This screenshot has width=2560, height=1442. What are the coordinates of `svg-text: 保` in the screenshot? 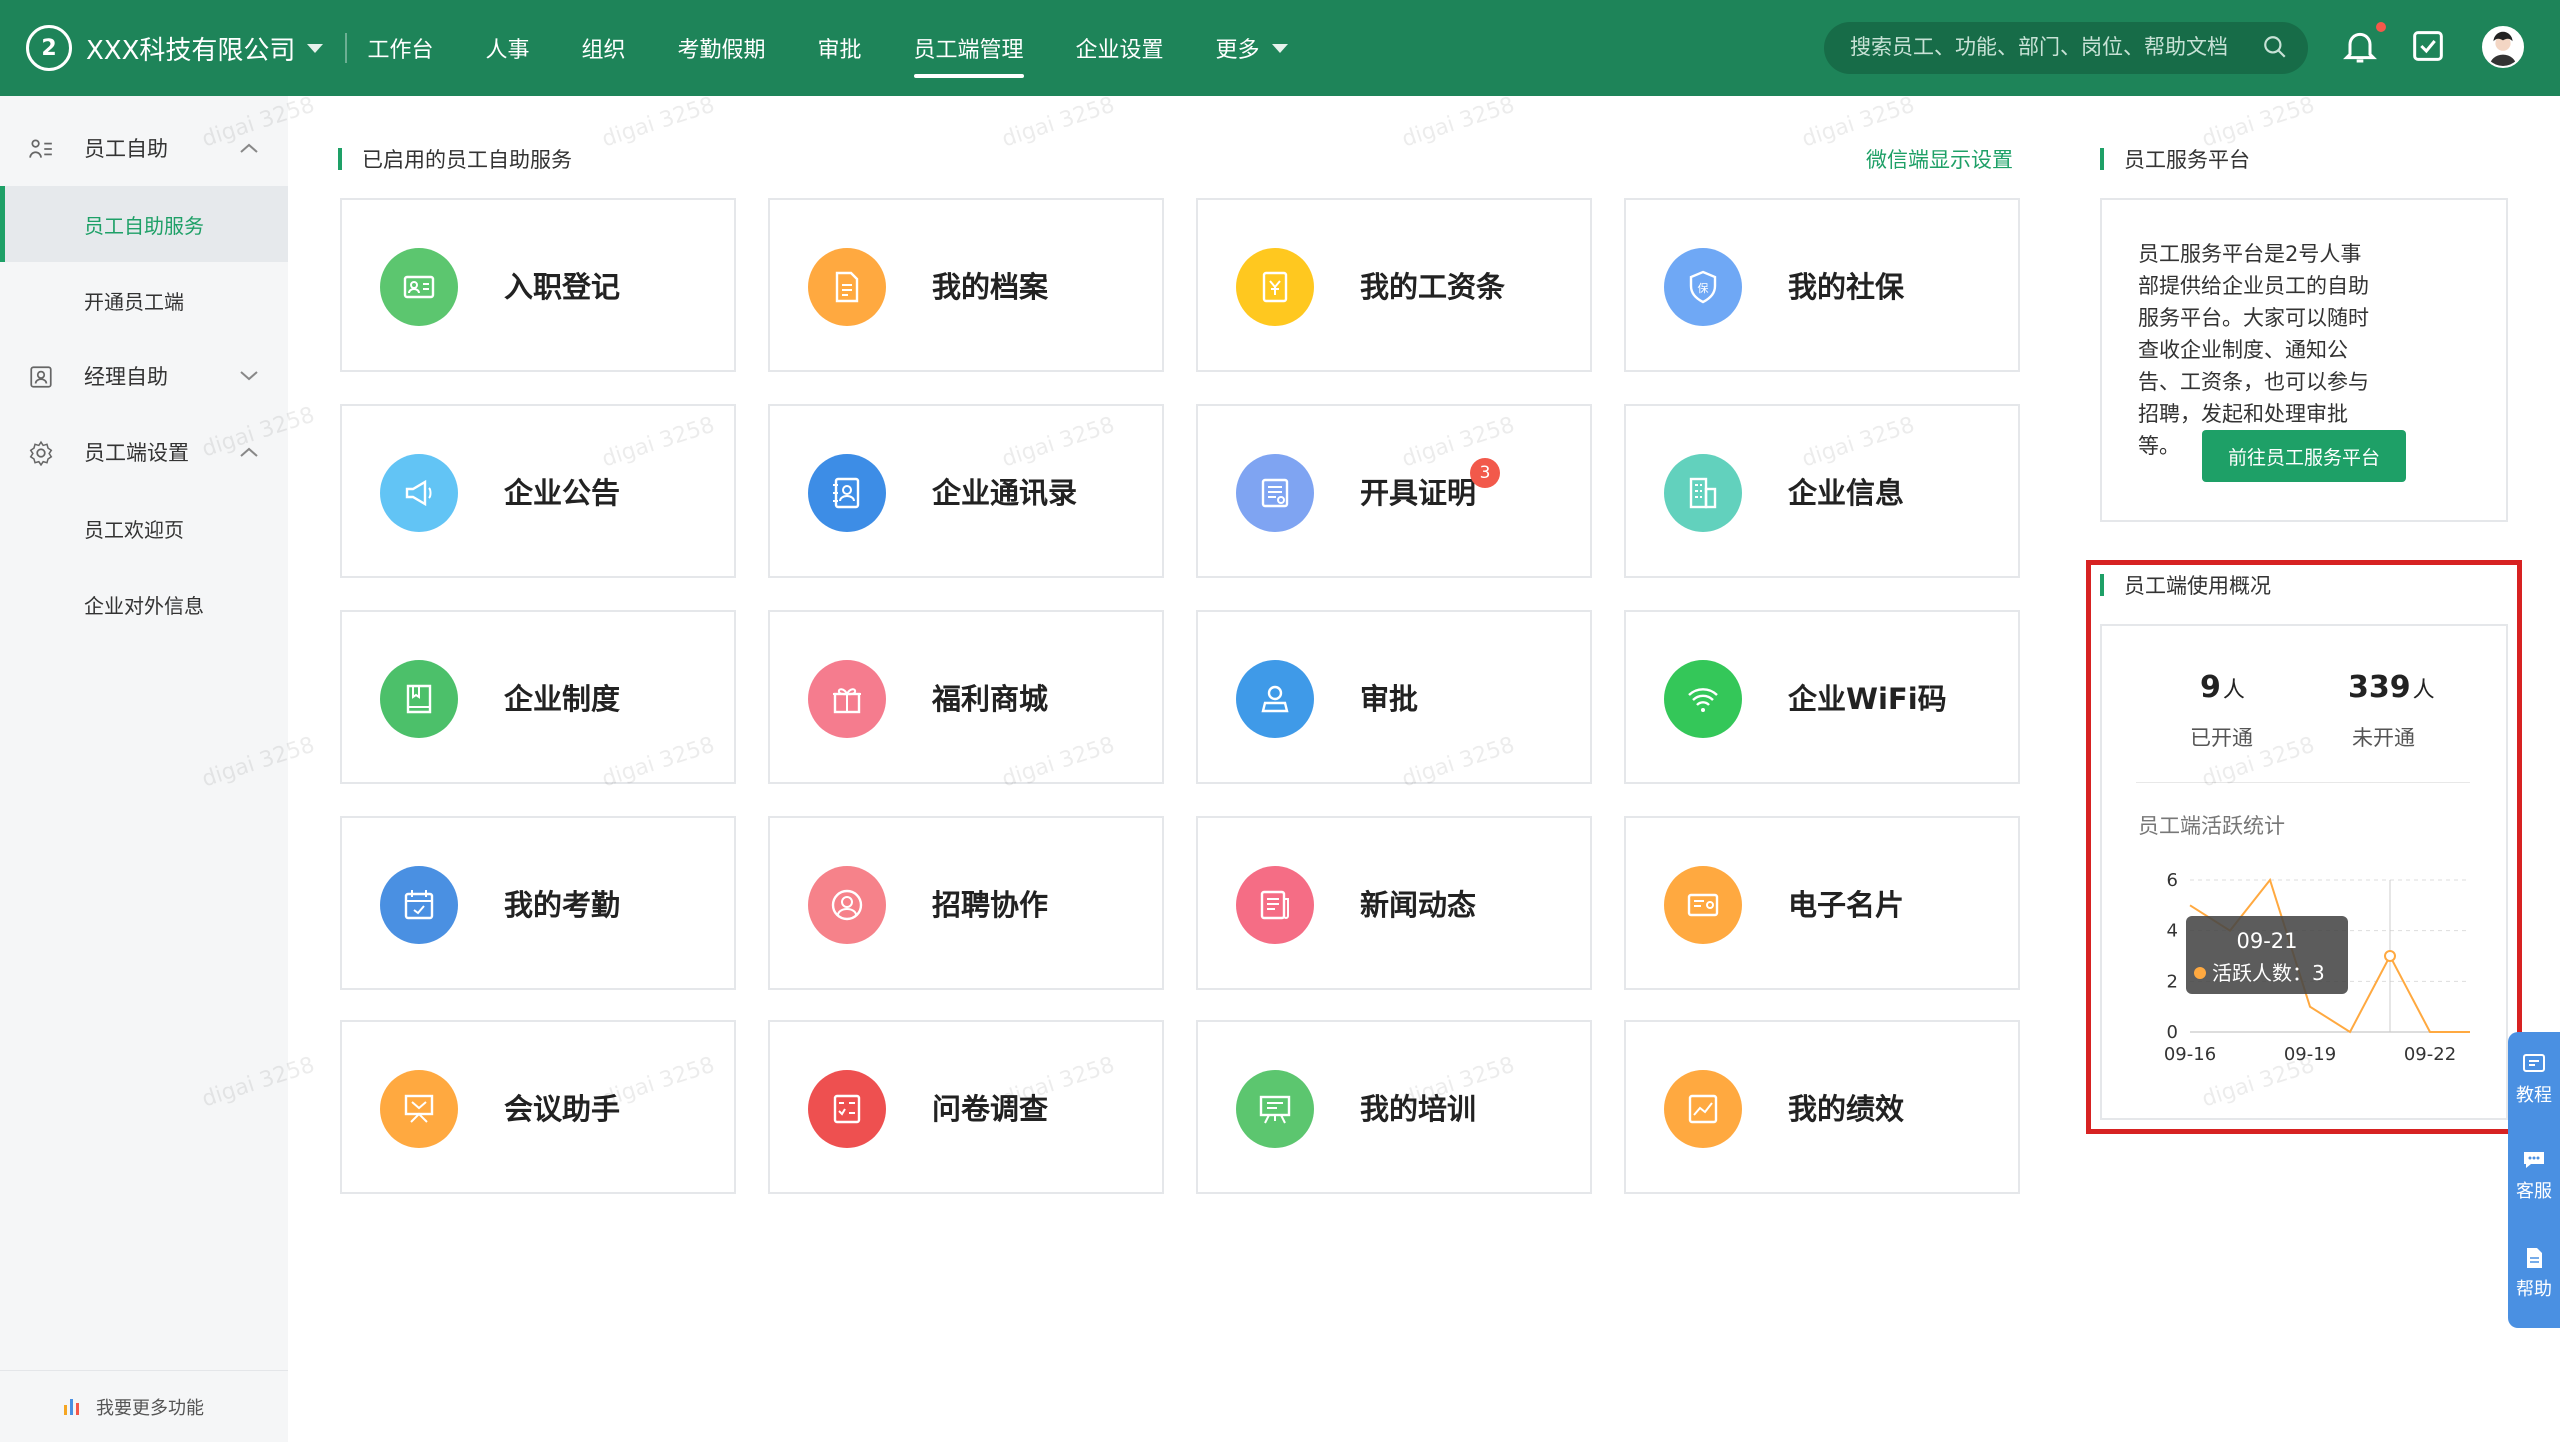 It's located at (1703, 288).